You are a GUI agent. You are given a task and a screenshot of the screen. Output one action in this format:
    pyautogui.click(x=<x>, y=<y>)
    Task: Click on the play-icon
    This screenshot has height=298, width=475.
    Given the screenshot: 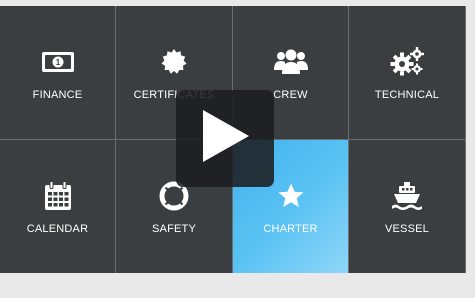 What is the action you would take?
    pyautogui.click(x=225, y=138)
    